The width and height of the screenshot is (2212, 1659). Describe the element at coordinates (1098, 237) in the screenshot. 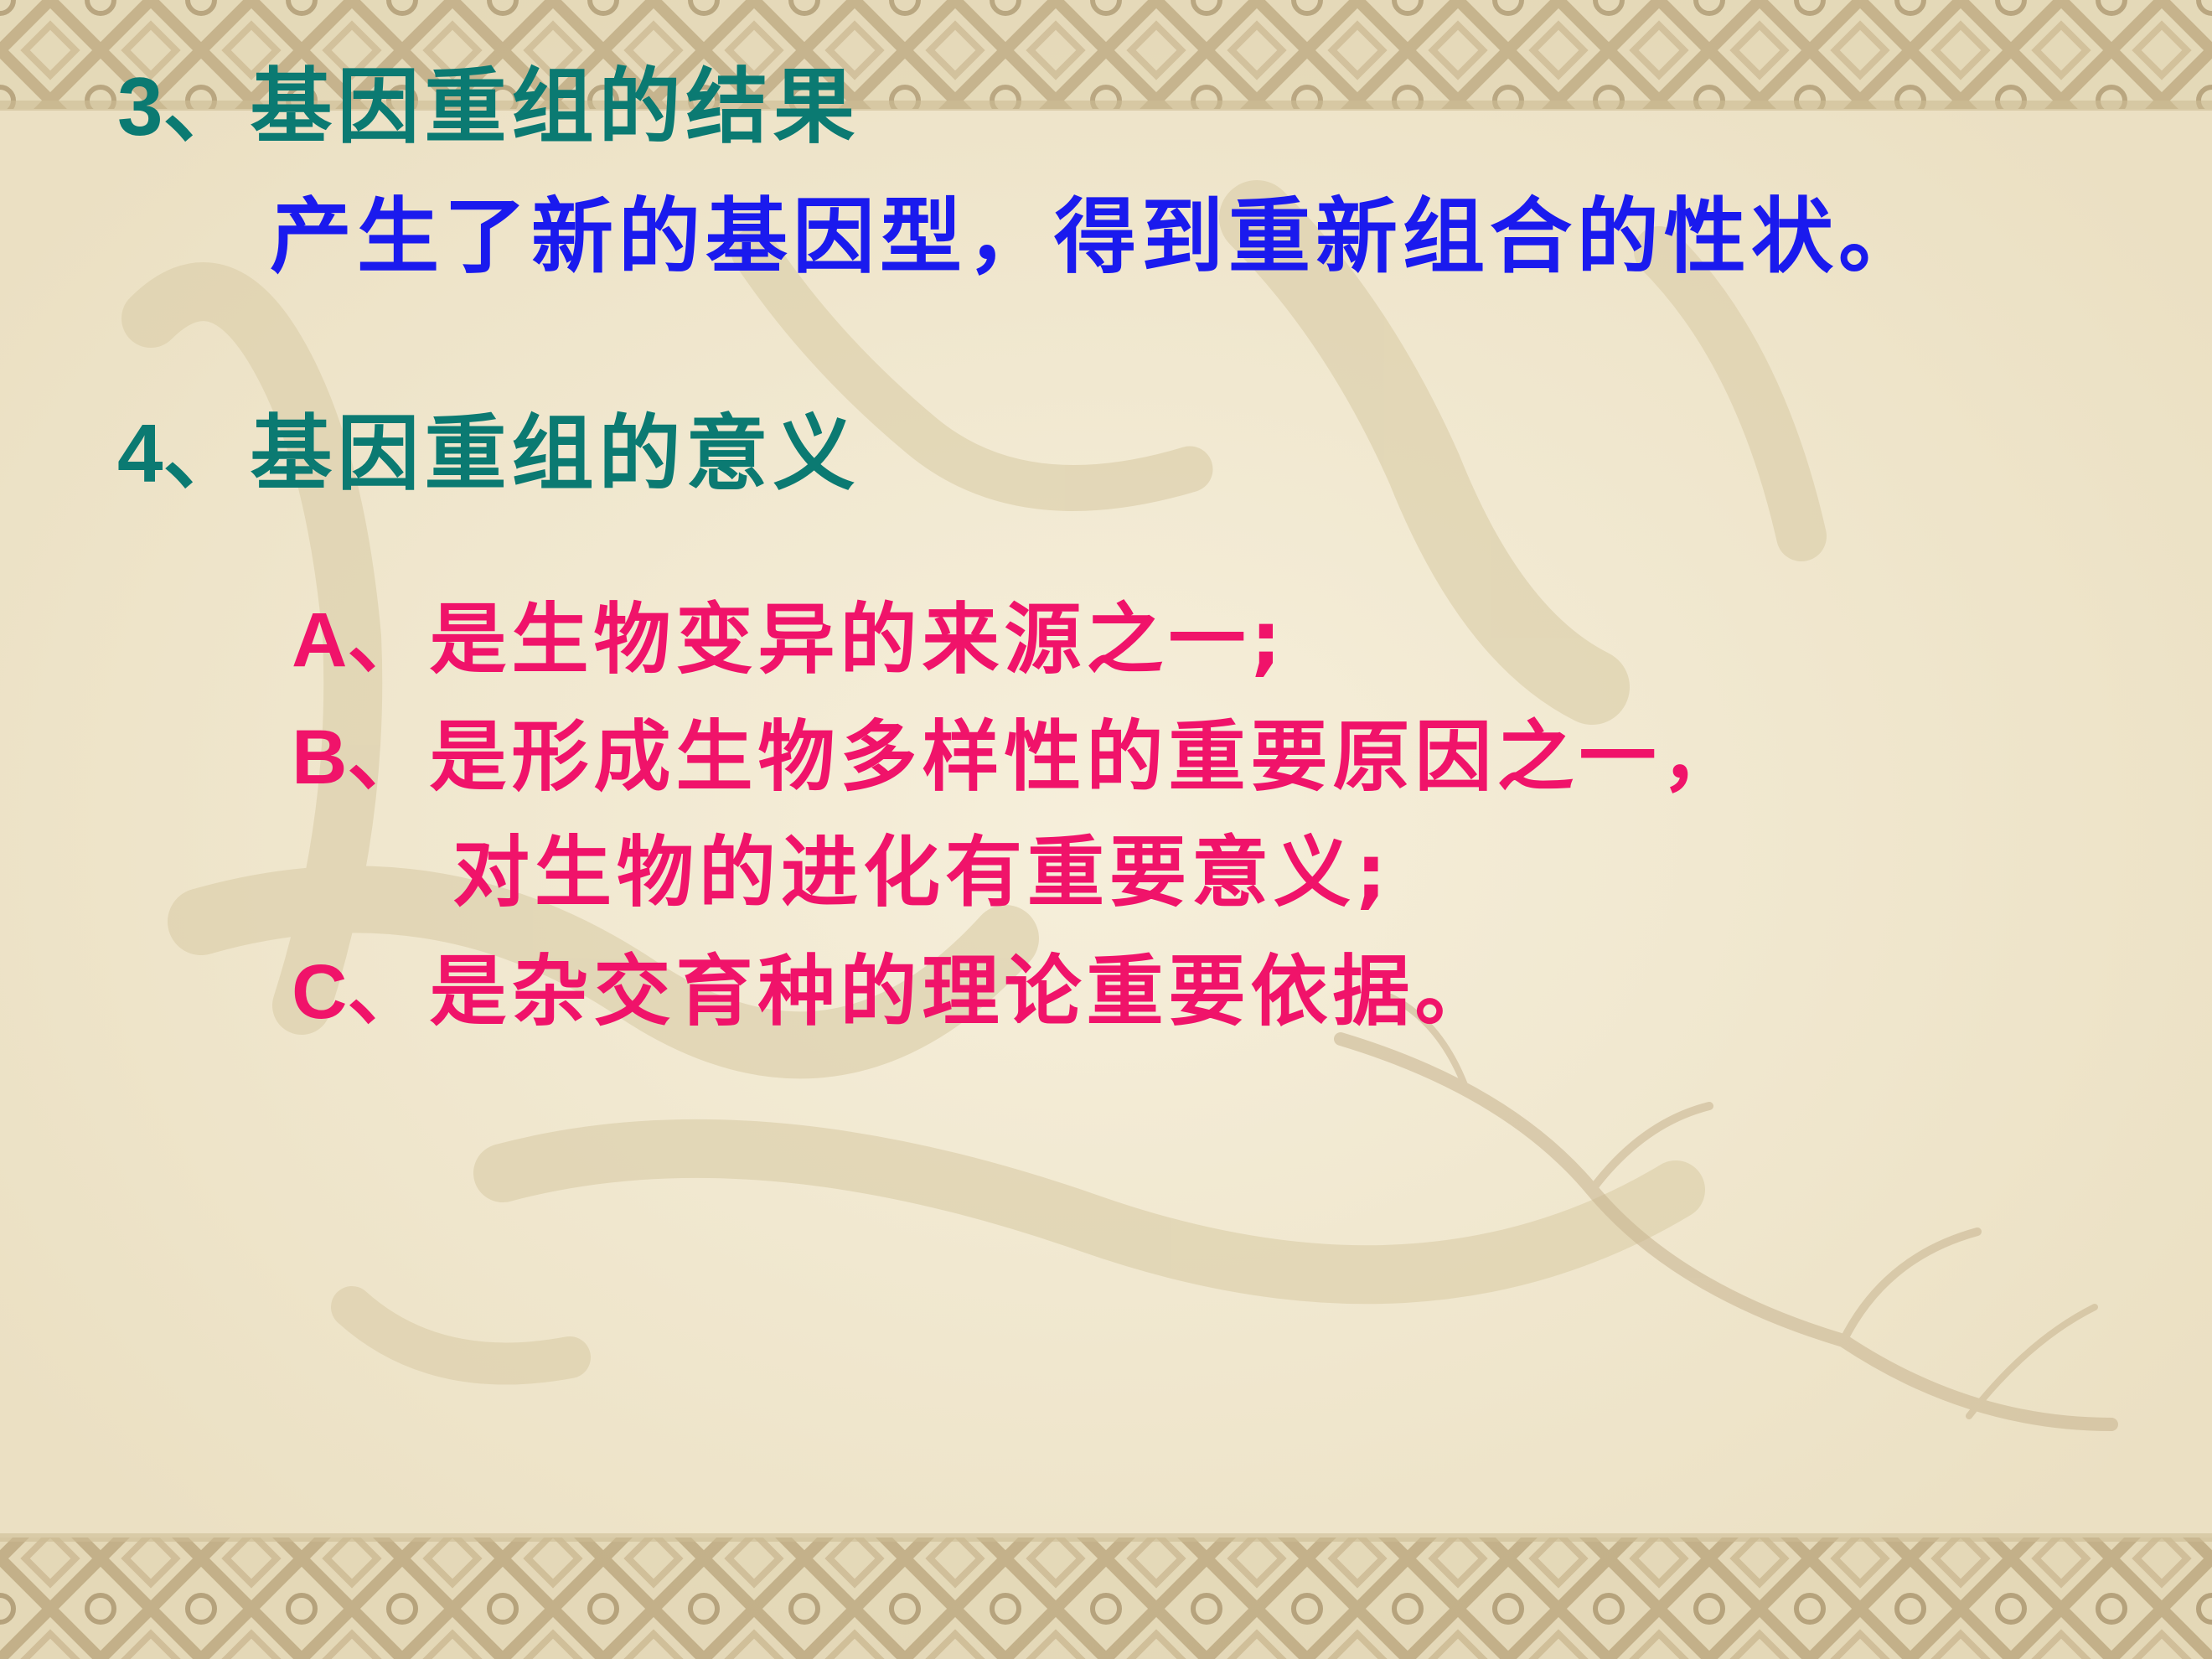

I see `result-description: 产生了新的基因型，得到重新组合的性状。` at that location.